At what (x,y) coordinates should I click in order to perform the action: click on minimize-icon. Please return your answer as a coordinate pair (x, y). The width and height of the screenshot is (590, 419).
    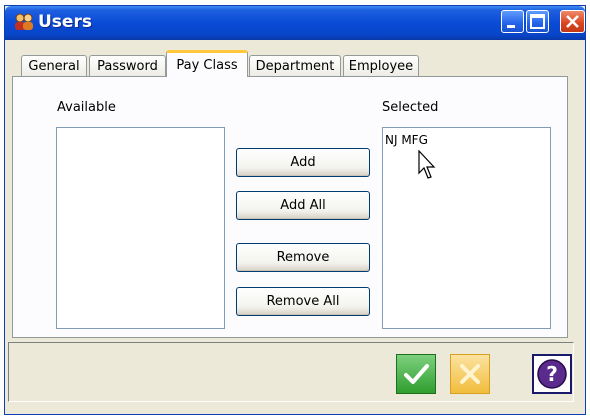
    Looking at the image, I should click on (511, 26).